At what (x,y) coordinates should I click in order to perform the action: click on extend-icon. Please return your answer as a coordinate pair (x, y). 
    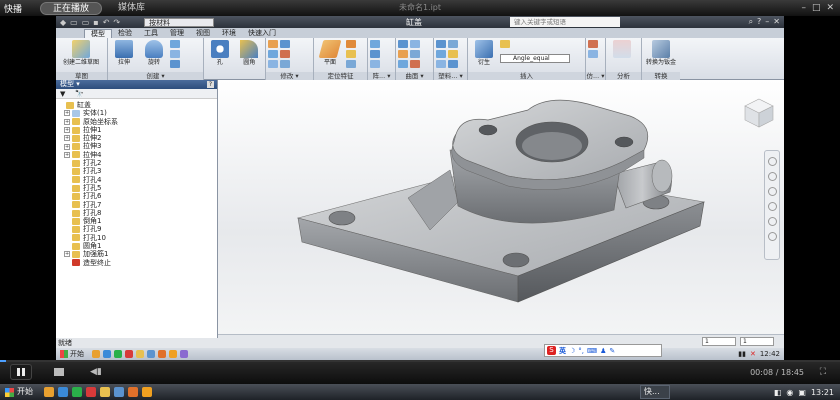
    Looking at the image, I should click on (415, 64).